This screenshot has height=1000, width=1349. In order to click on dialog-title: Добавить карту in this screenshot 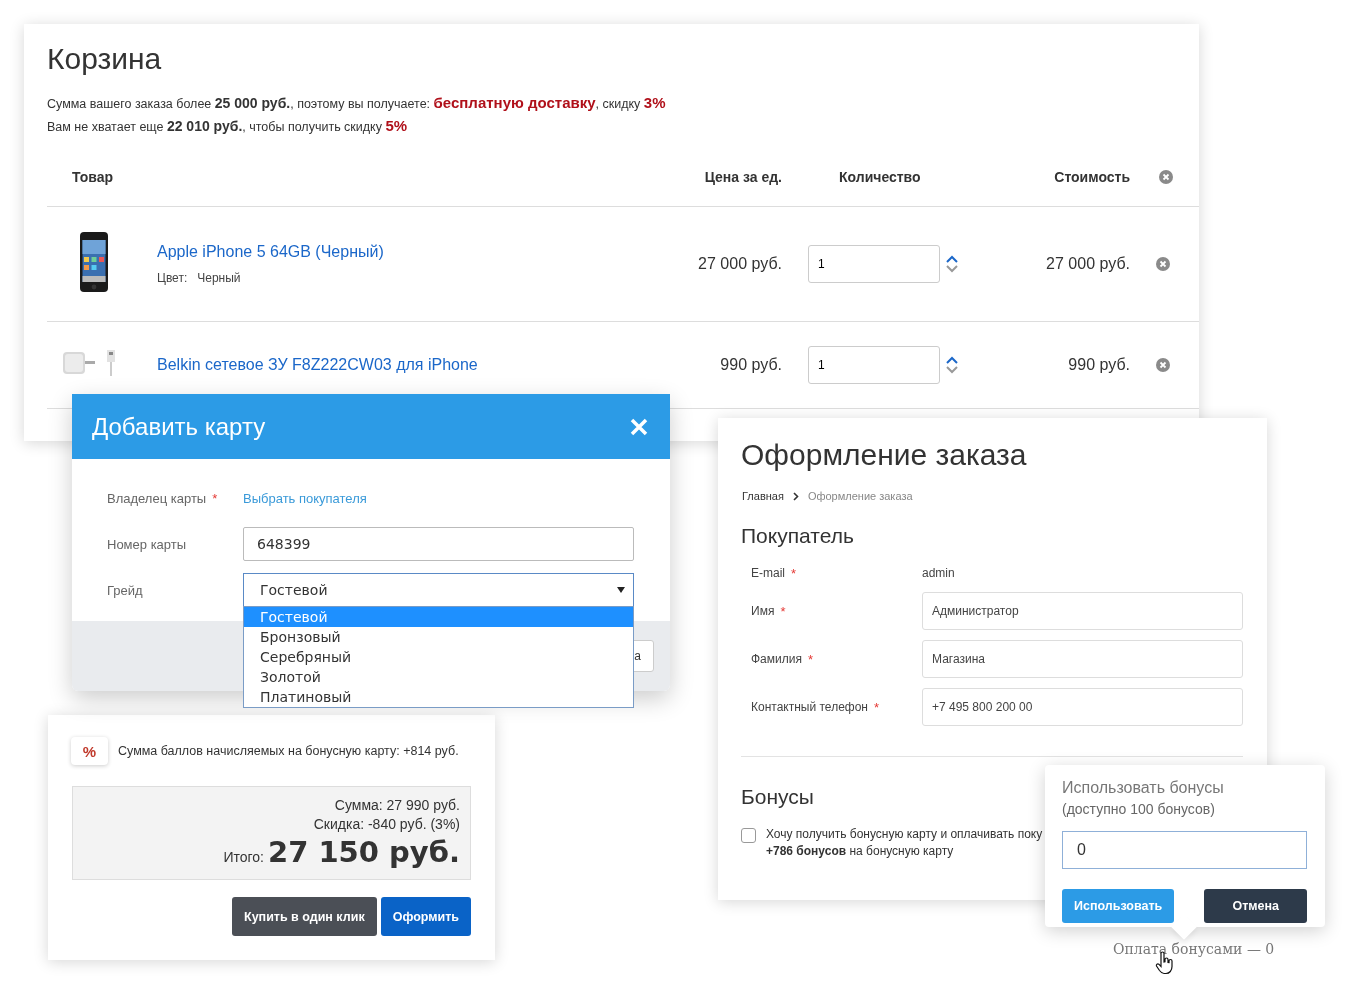, I will do `click(179, 426)`.